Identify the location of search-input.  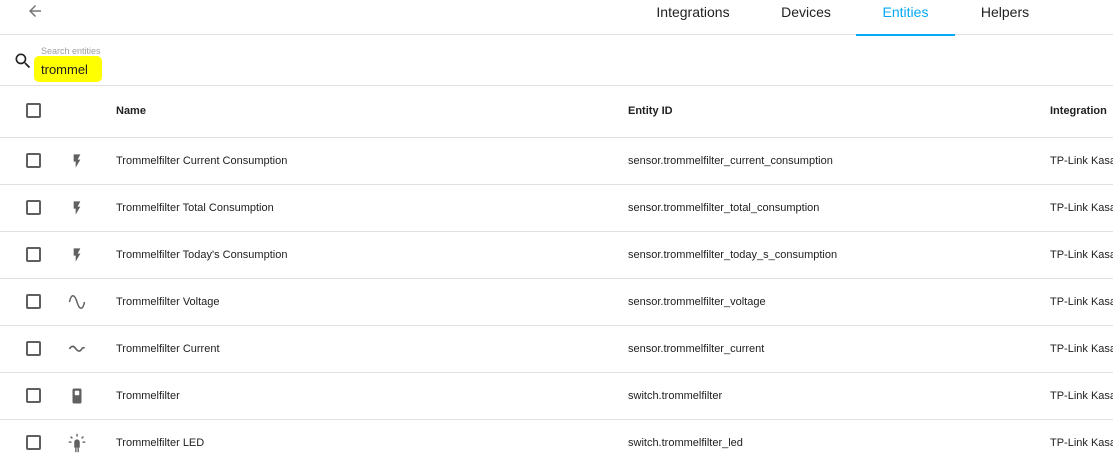
(68, 69).